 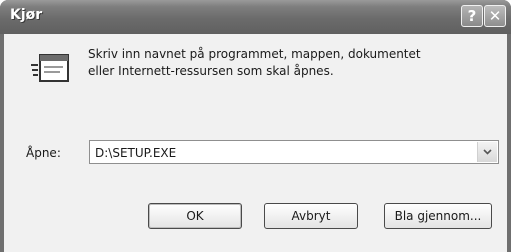 I want to click on title-bar: Kjør ? ✕, so click(x=255, y=17).